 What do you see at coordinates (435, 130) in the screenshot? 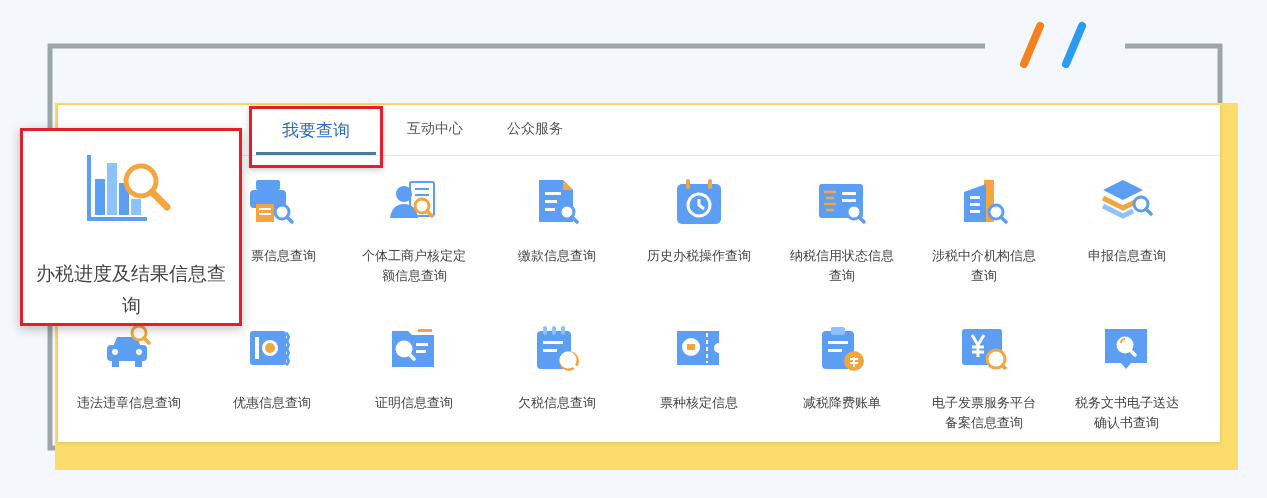
I see `tab: 互动中心` at bounding box center [435, 130].